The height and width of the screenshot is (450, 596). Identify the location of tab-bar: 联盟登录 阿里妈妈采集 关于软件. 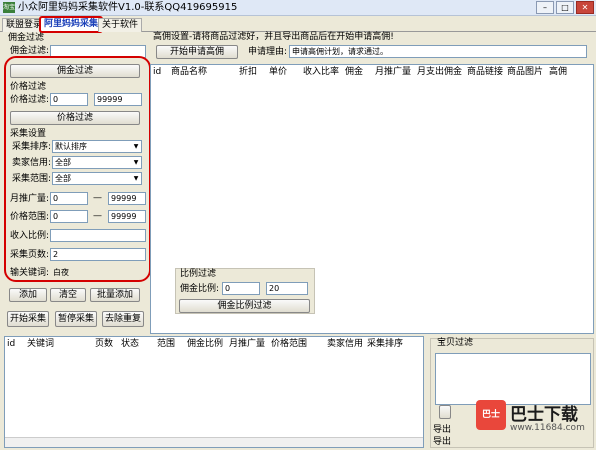
(298, 24).